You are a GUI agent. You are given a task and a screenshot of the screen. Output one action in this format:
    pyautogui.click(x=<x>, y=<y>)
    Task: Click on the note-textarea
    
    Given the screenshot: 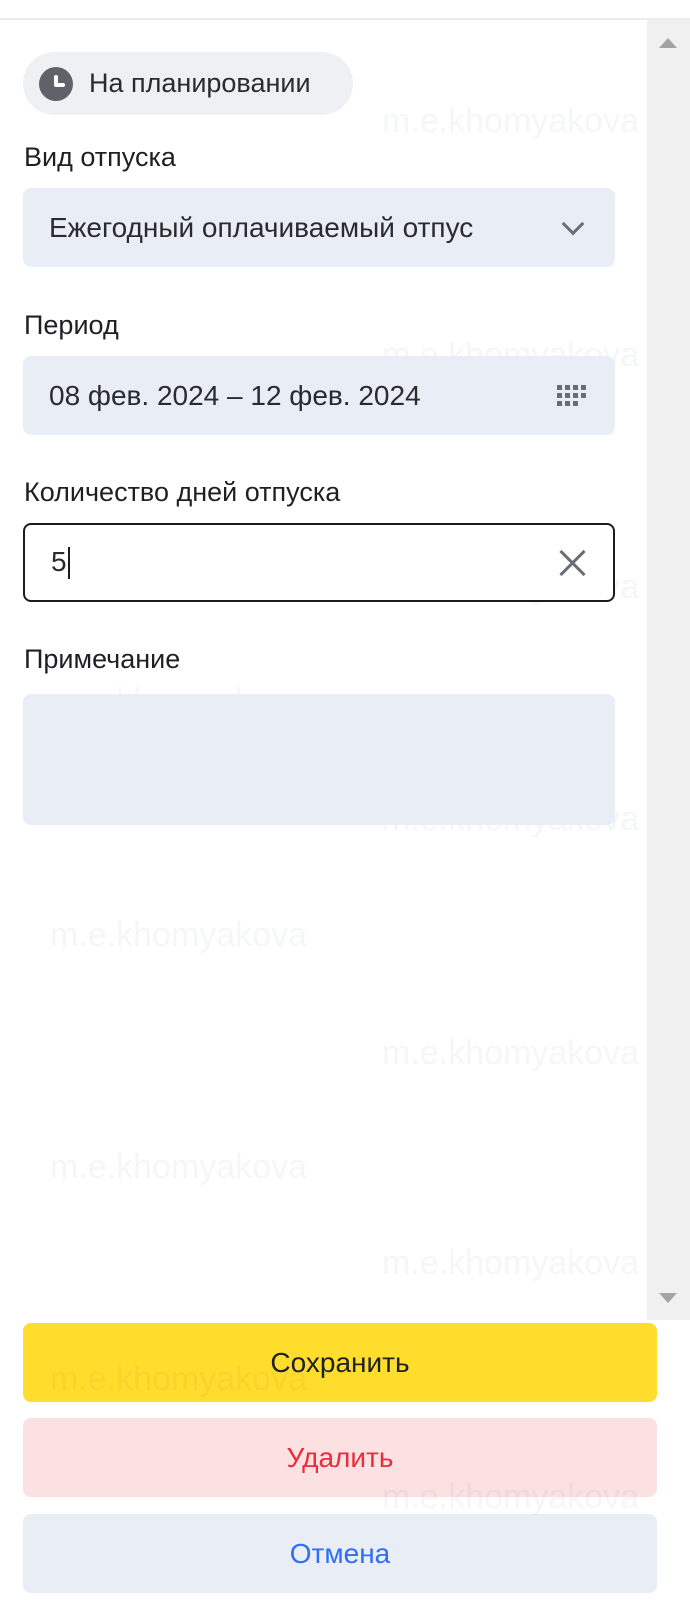 What is the action you would take?
    pyautogui.click(x=319, y=759)
    